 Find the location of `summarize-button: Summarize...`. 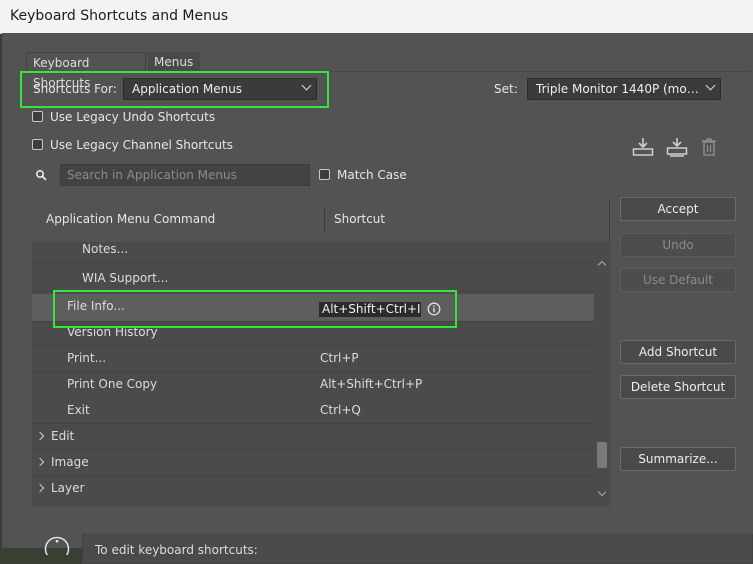

summarize-button: Summarize... is located at coordinates (678, 459).